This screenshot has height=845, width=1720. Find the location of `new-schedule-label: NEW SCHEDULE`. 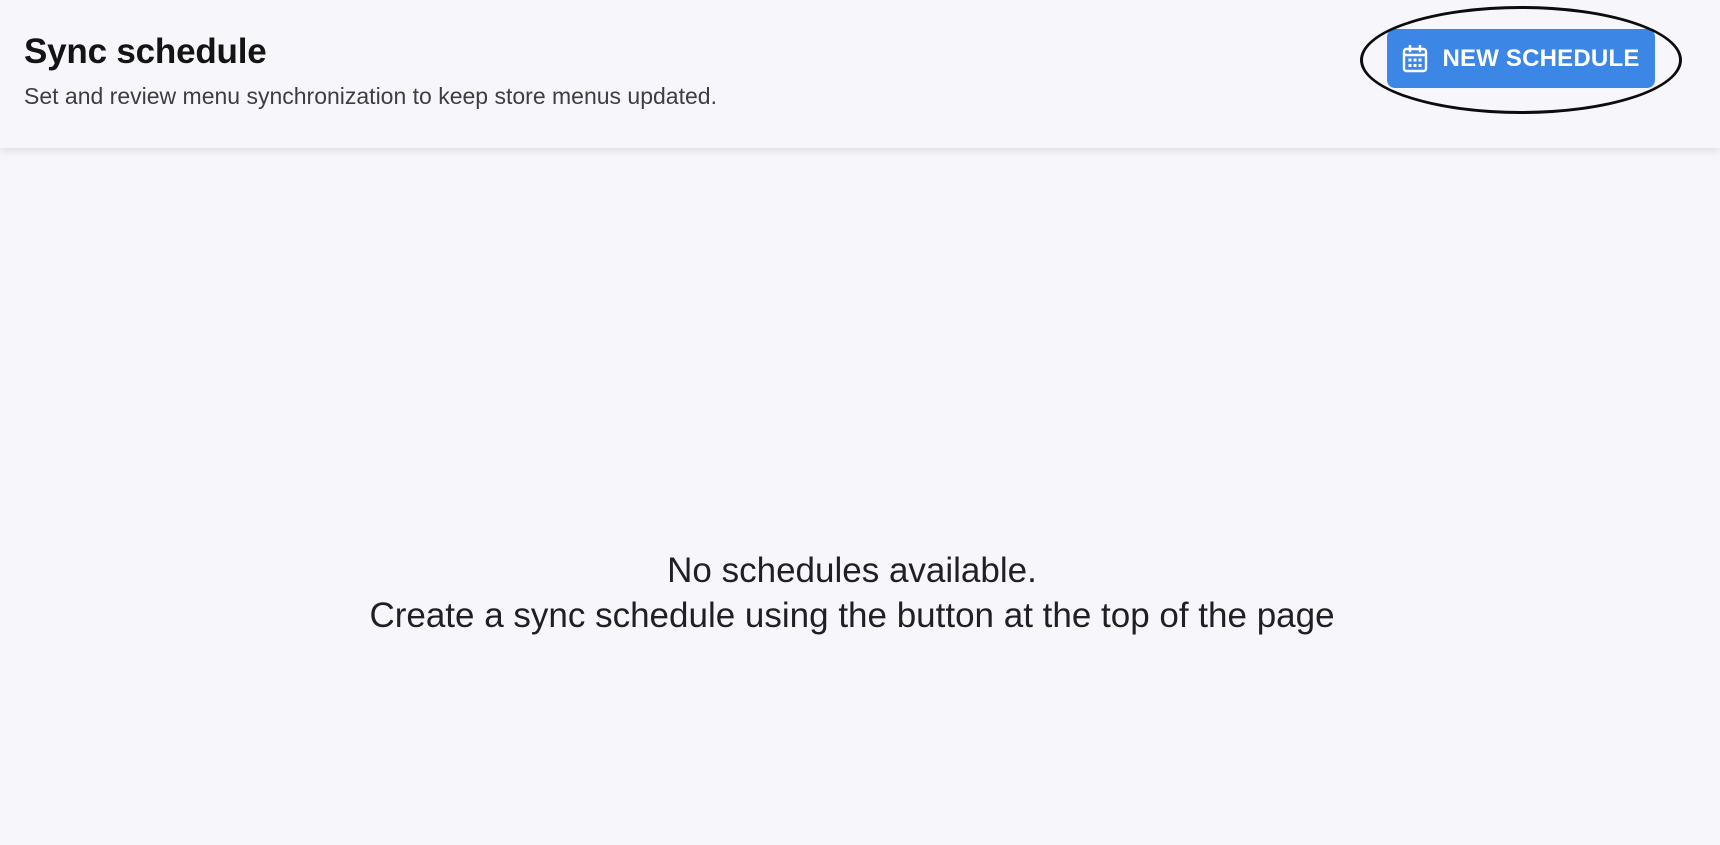

new-schedule-label: NEW SCHEDULE is located at coordinates (1541, 58).